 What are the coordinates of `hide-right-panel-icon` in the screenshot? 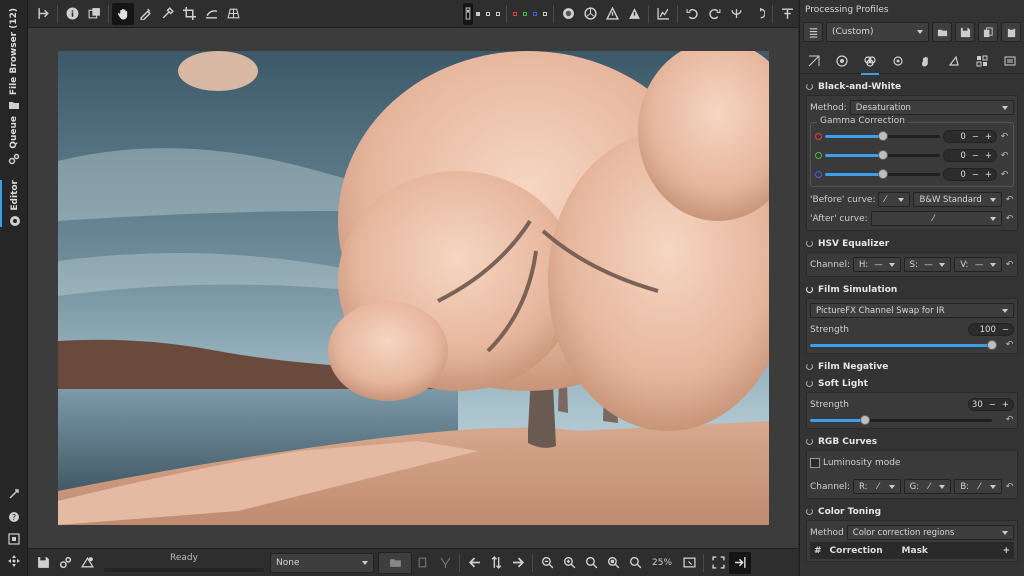 It's located at (787, 14).